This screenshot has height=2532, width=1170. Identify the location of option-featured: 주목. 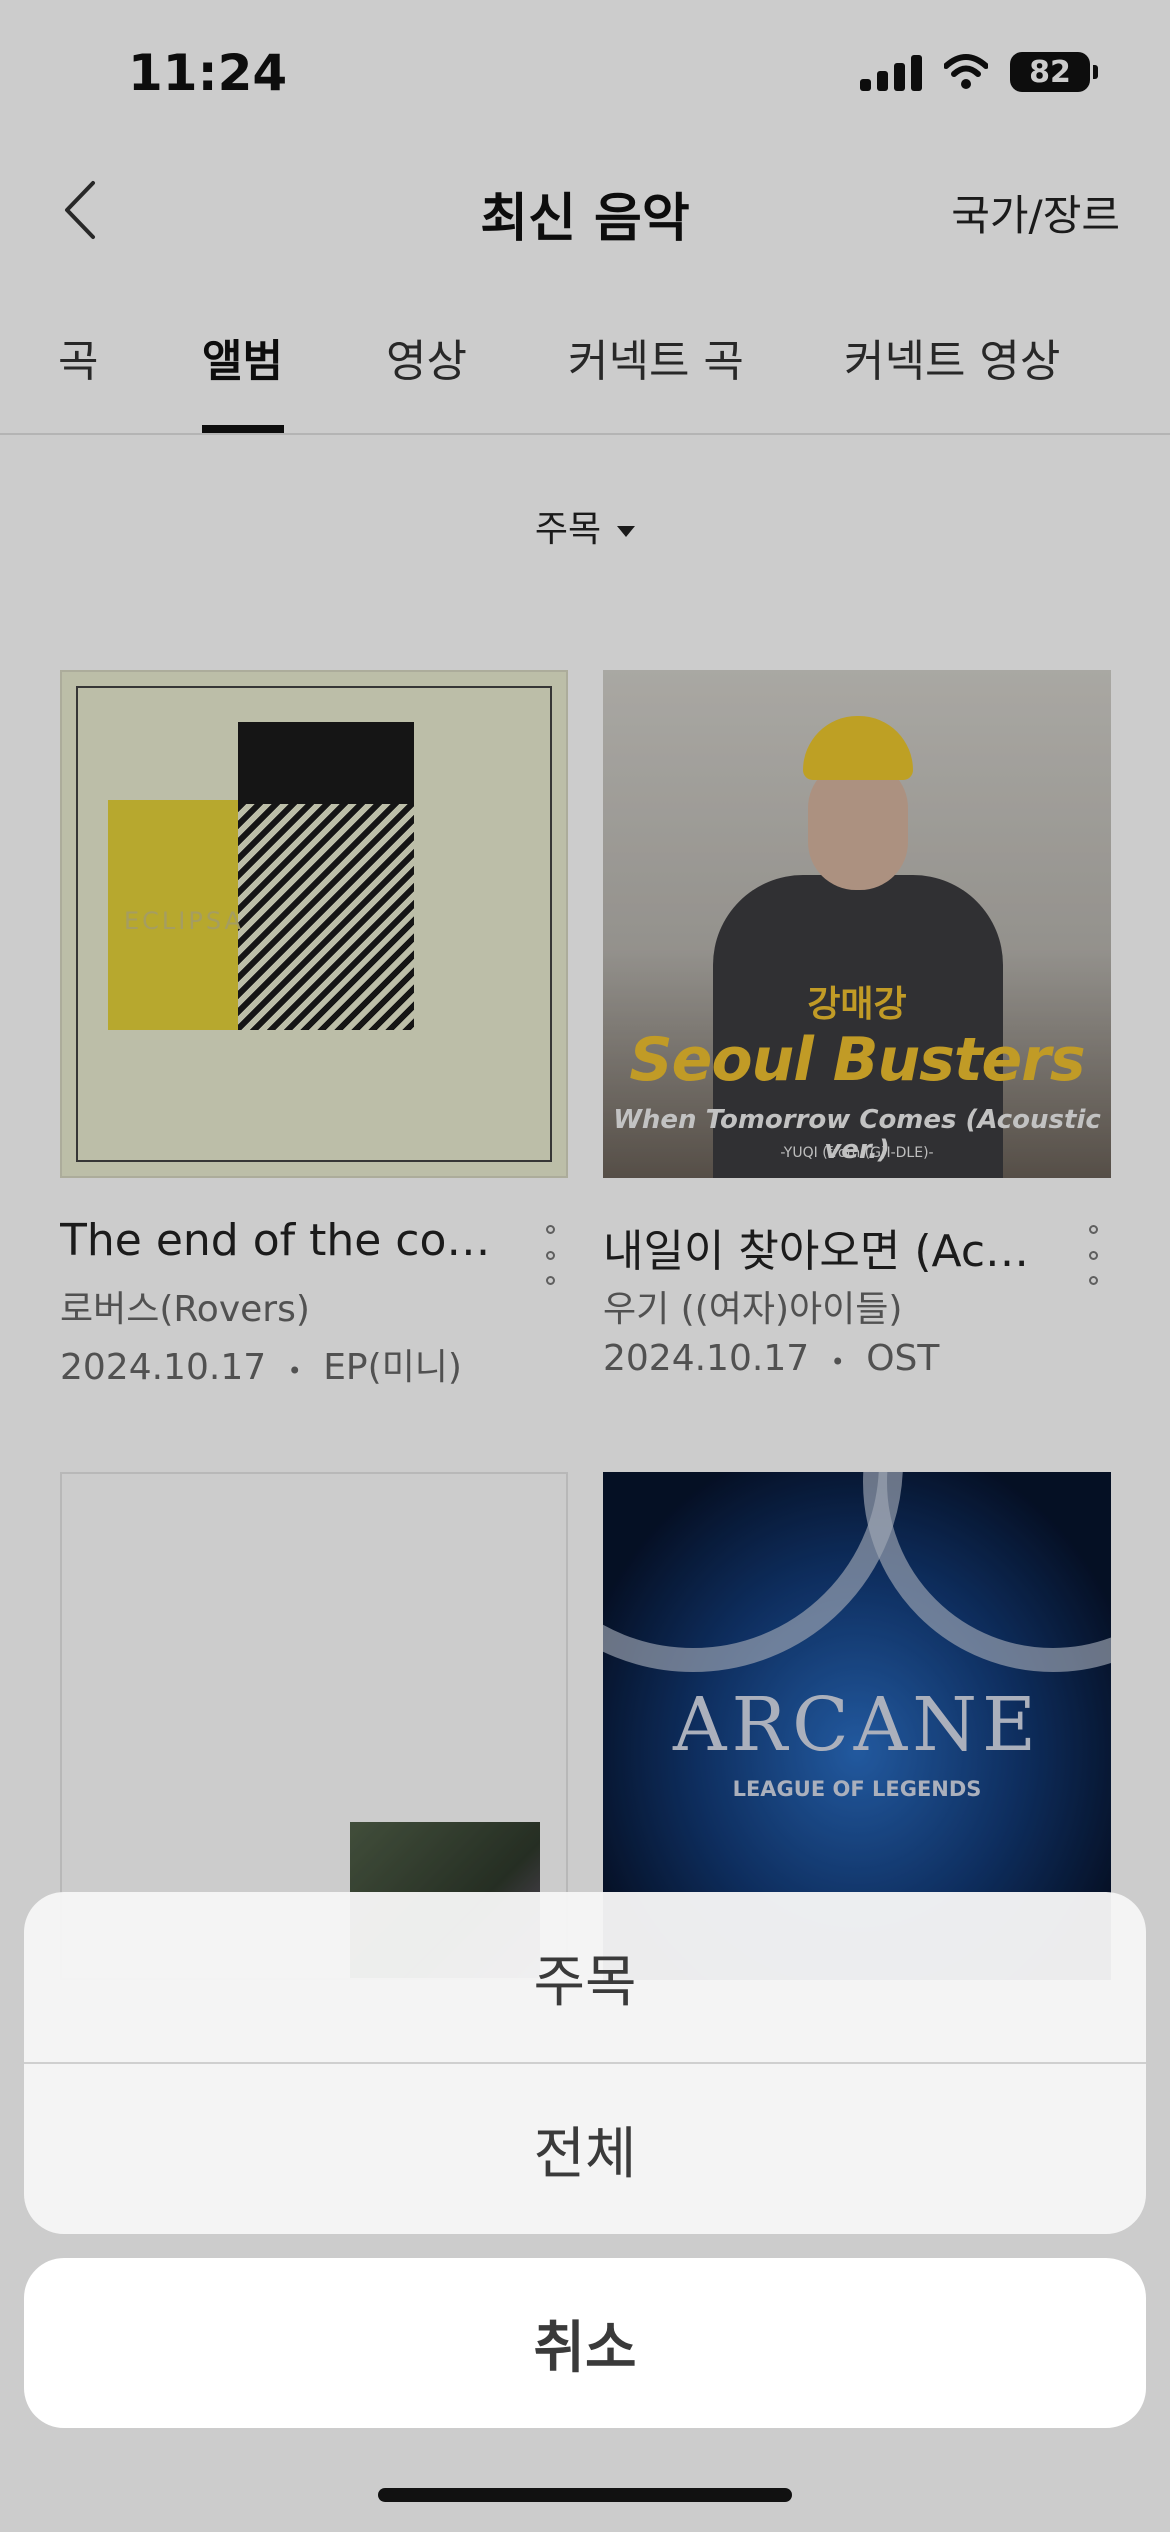
(585, 1977).